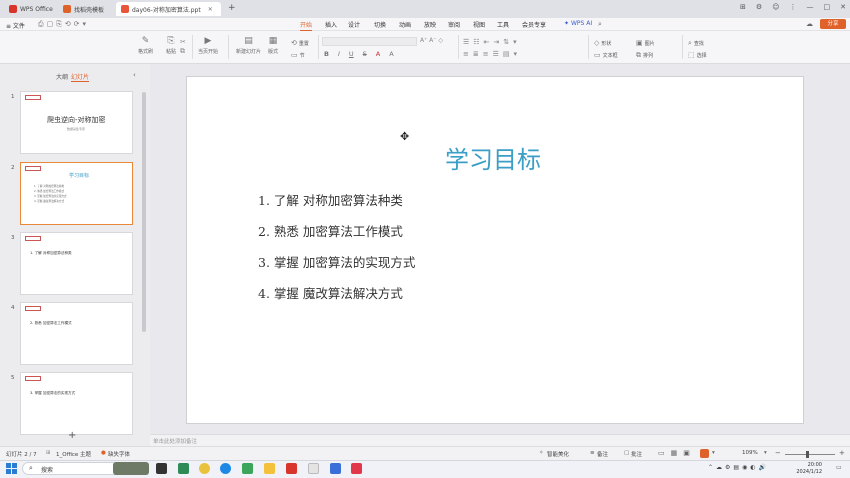 The image size is (850, 478). I want to click on slide-thumb-1: 爬虫逆向-对称加密 数据采集专家, so click(76, 122).